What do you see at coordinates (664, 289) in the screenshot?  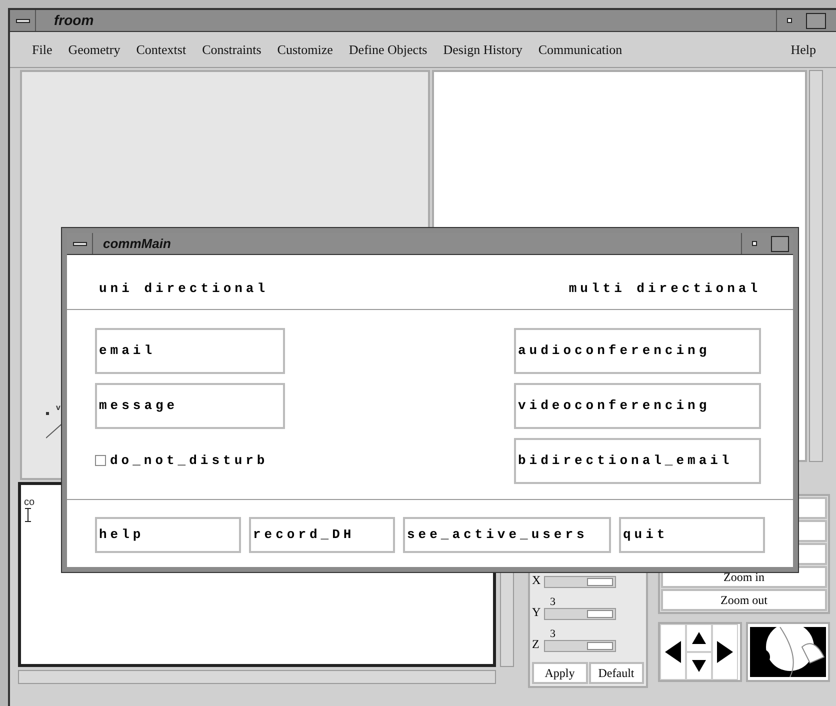 I see `section-heading: multi directional` at bounding box center [664, 289].